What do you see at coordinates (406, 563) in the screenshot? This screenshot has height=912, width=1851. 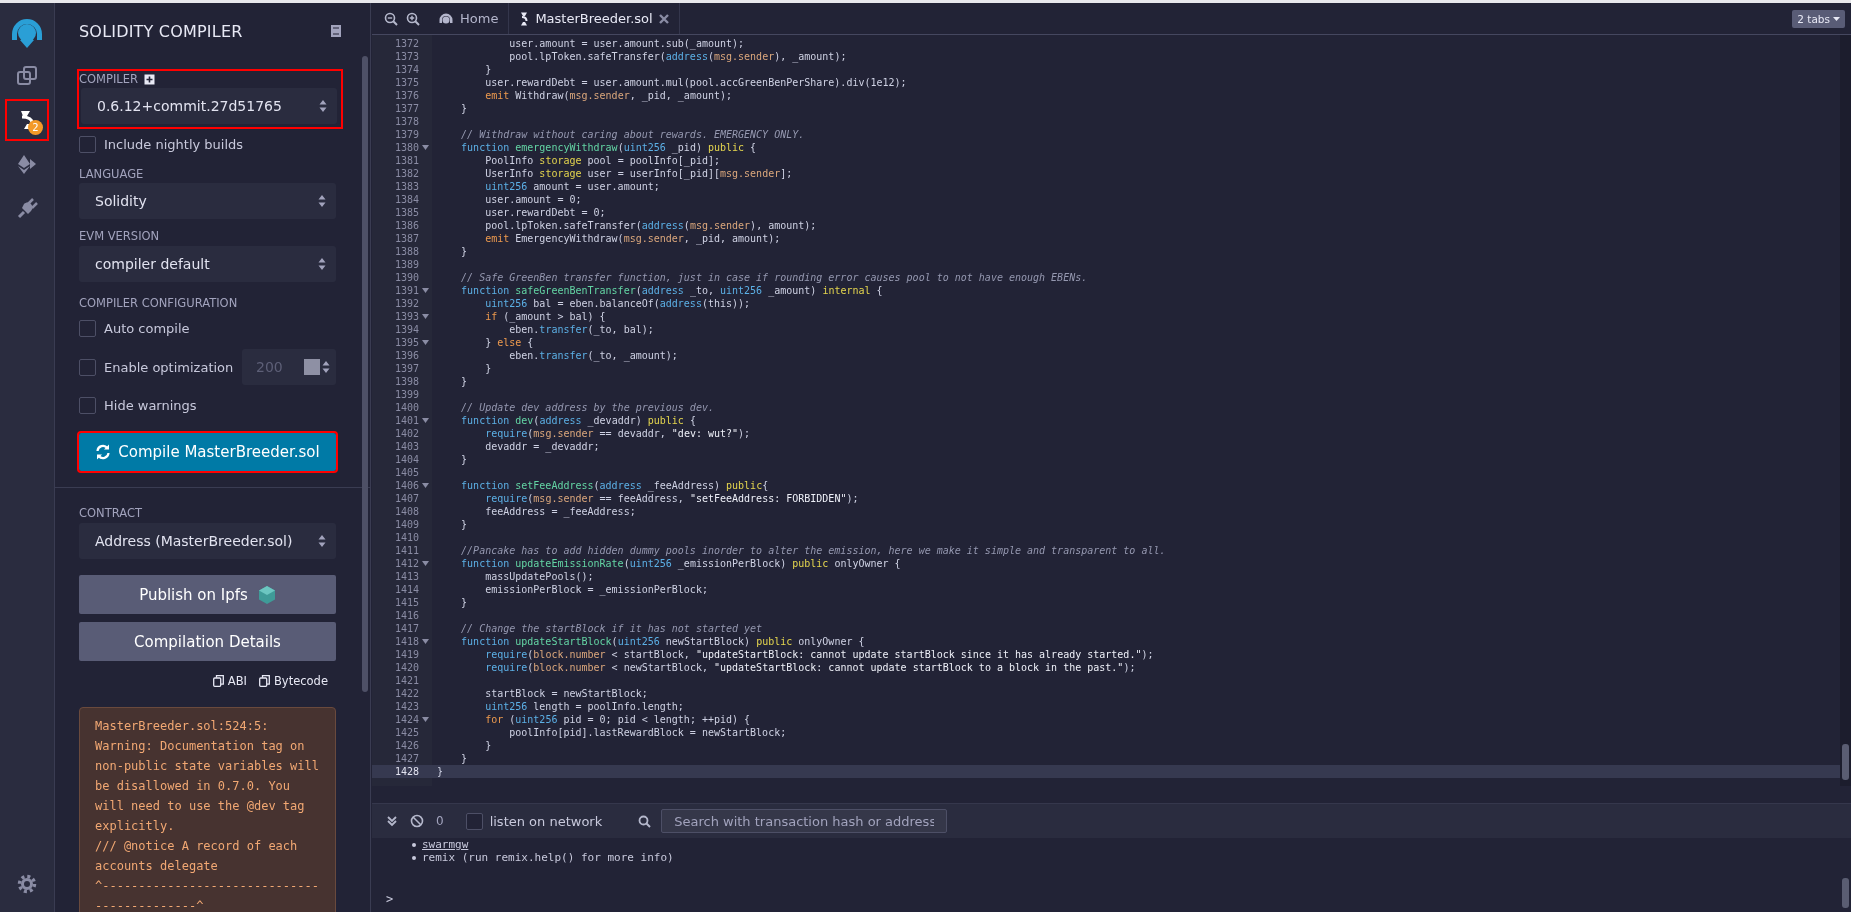 I see `line-number: 1412` at bounding box center [406, 563].